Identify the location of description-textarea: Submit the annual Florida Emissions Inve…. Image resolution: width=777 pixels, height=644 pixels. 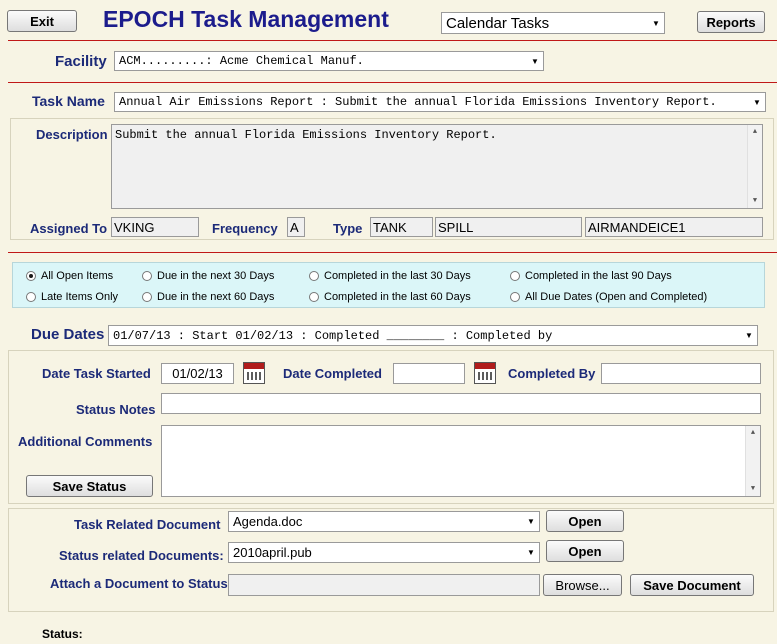
(437, 166).